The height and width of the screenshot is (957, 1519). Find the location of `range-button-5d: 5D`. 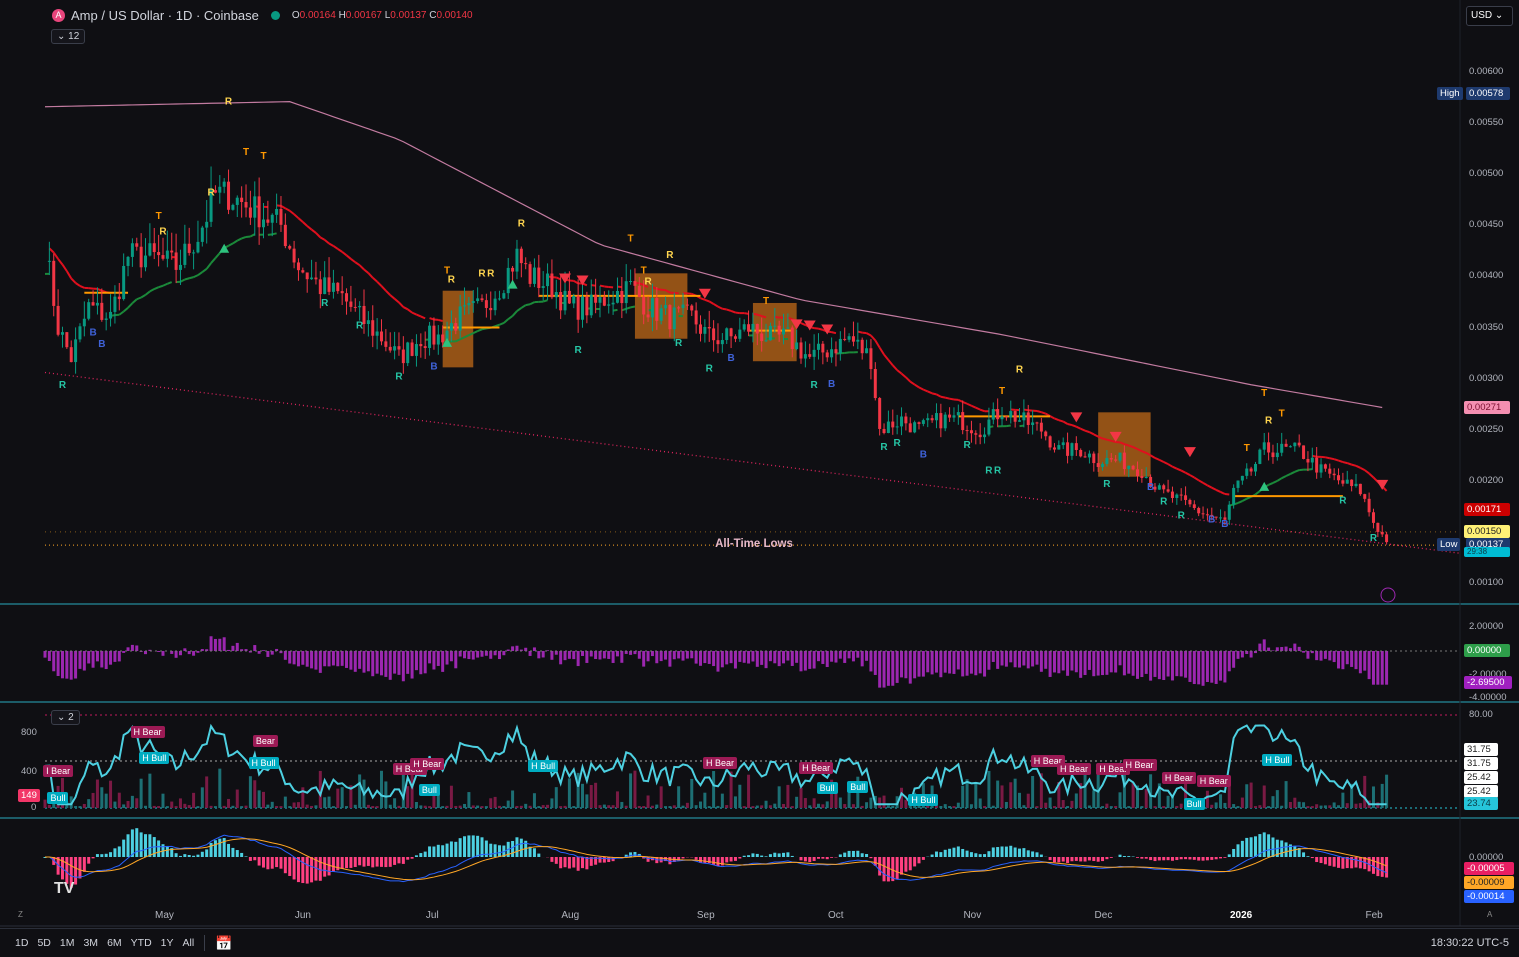

range-button-5d: 5D is located at coordinates (43, 943).